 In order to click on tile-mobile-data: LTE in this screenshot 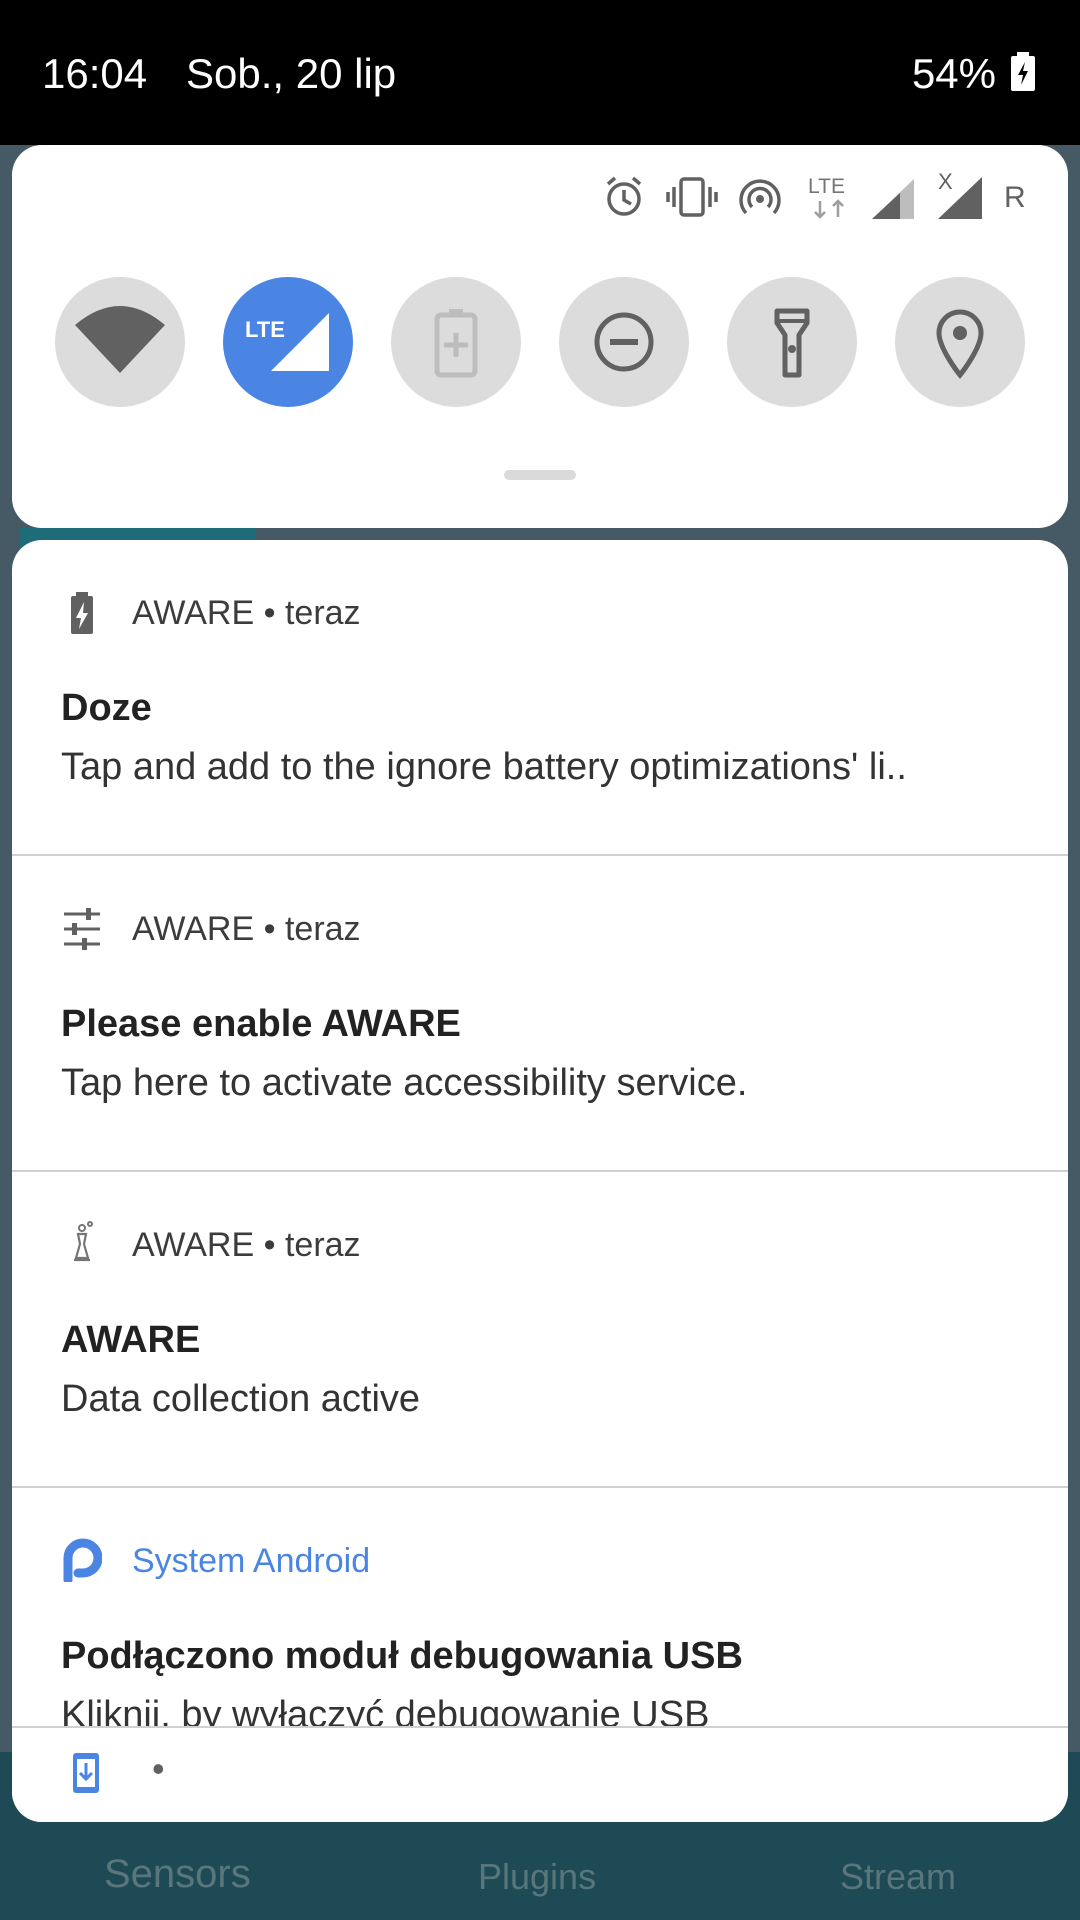, I will do `click(288, 342)`.